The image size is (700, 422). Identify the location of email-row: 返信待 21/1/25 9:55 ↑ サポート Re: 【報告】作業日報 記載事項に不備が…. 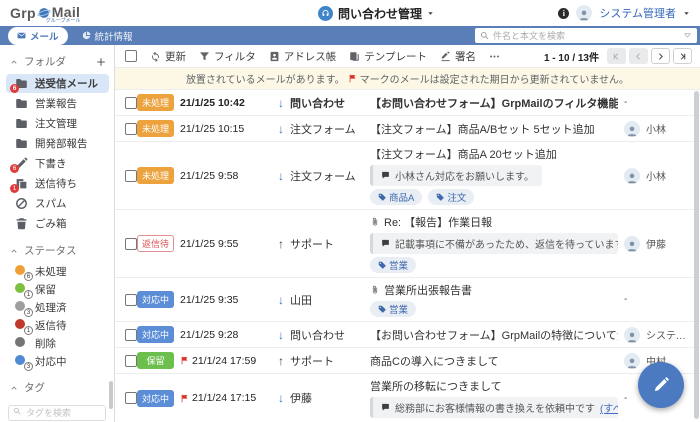
(407, 244).